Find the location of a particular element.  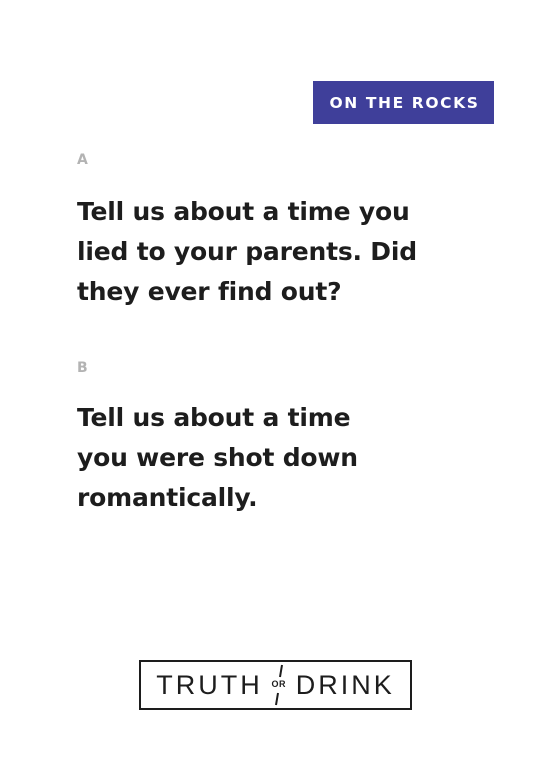

question-a-line: Tell us about a time you is located at coordinates (243, 211).